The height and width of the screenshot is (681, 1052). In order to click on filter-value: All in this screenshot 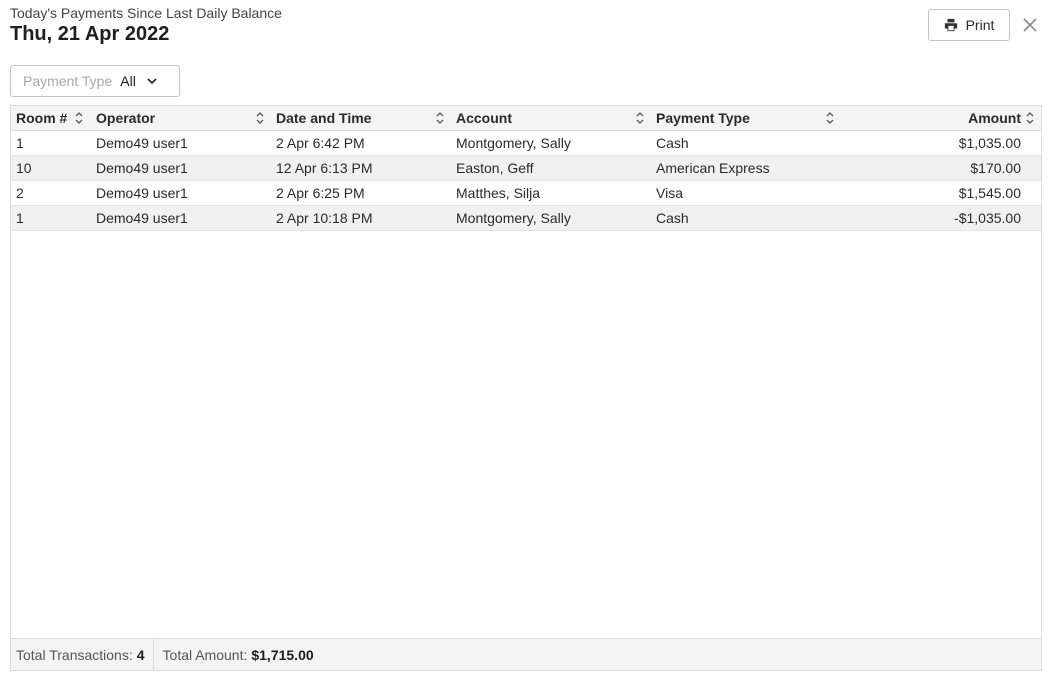, I will do `click(128, 81)`.